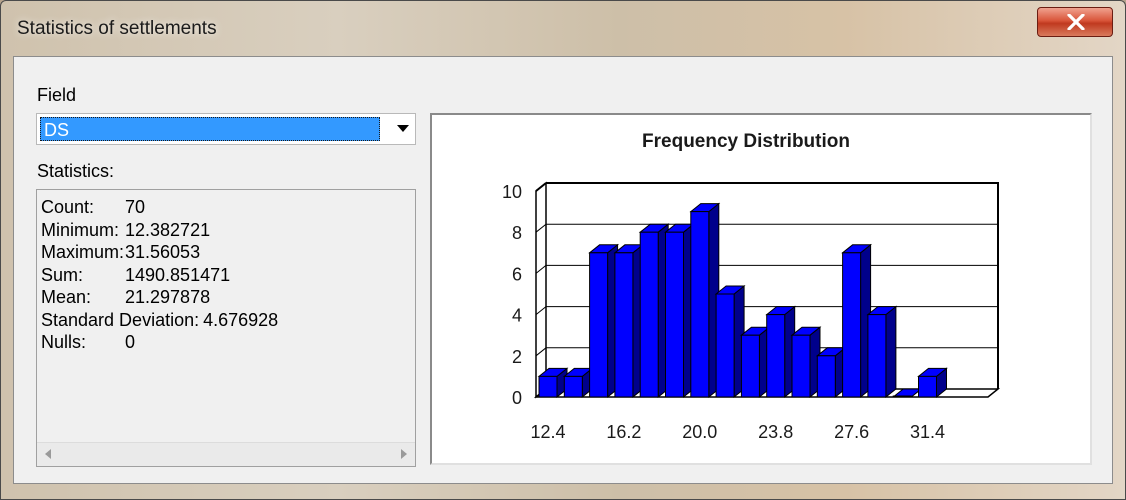 The width and height of the screenshot is (1126, 500). Describe the element at coordinates (547, 432) in the screenshot. I see `x-tick-label: 12.4` at that location.